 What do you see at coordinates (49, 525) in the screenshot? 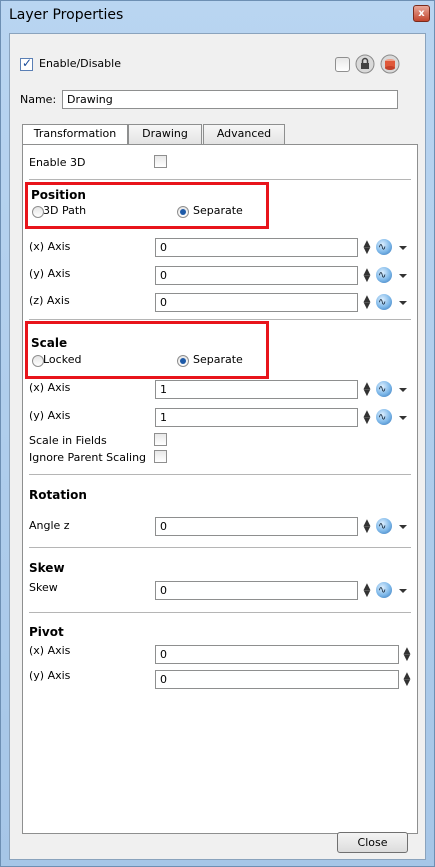
I see `angle-z-label: Angle z` at bounding box center [49, 525].